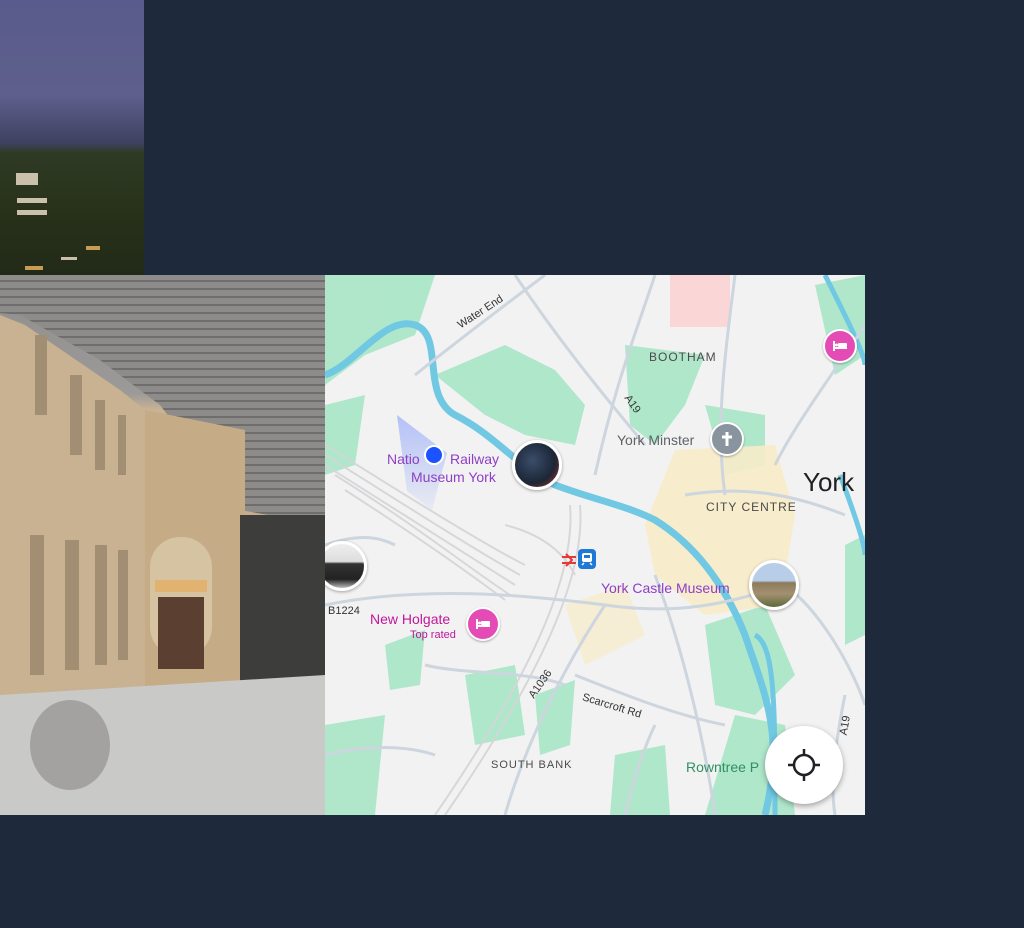 This screenshot has height=928, width=1024. I want to click on place-railway-museum-label-part1: Natio, so click(403, 459).